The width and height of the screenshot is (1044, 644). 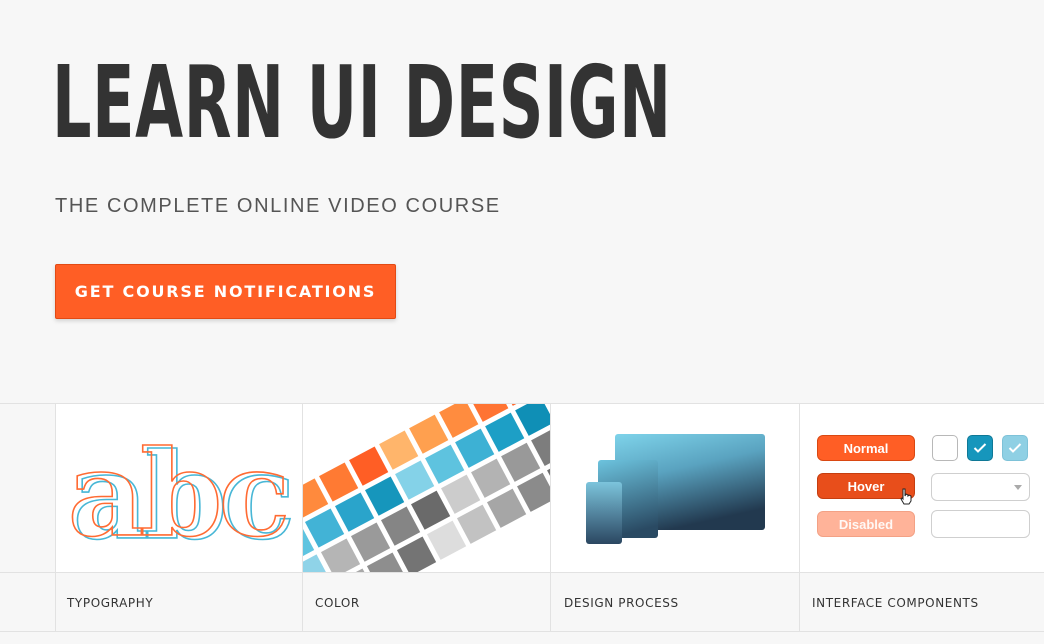 What do you see at coordinates (225, 291) in the screenshot?
I see `get-course-notifications-button: GET COURSE NOTIFICATIONS` at bounding box center [225, 291].